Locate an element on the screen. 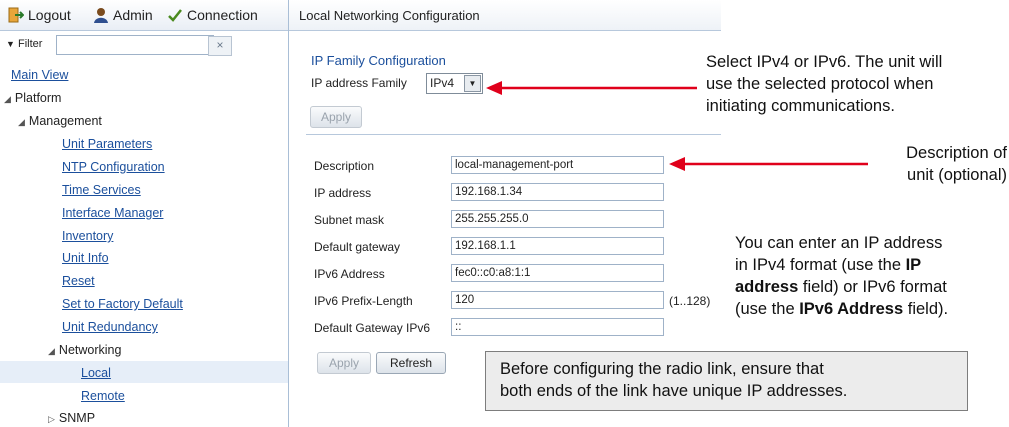 The image size is (1009, 427). arrow-description is located at coordinates (768, 164).